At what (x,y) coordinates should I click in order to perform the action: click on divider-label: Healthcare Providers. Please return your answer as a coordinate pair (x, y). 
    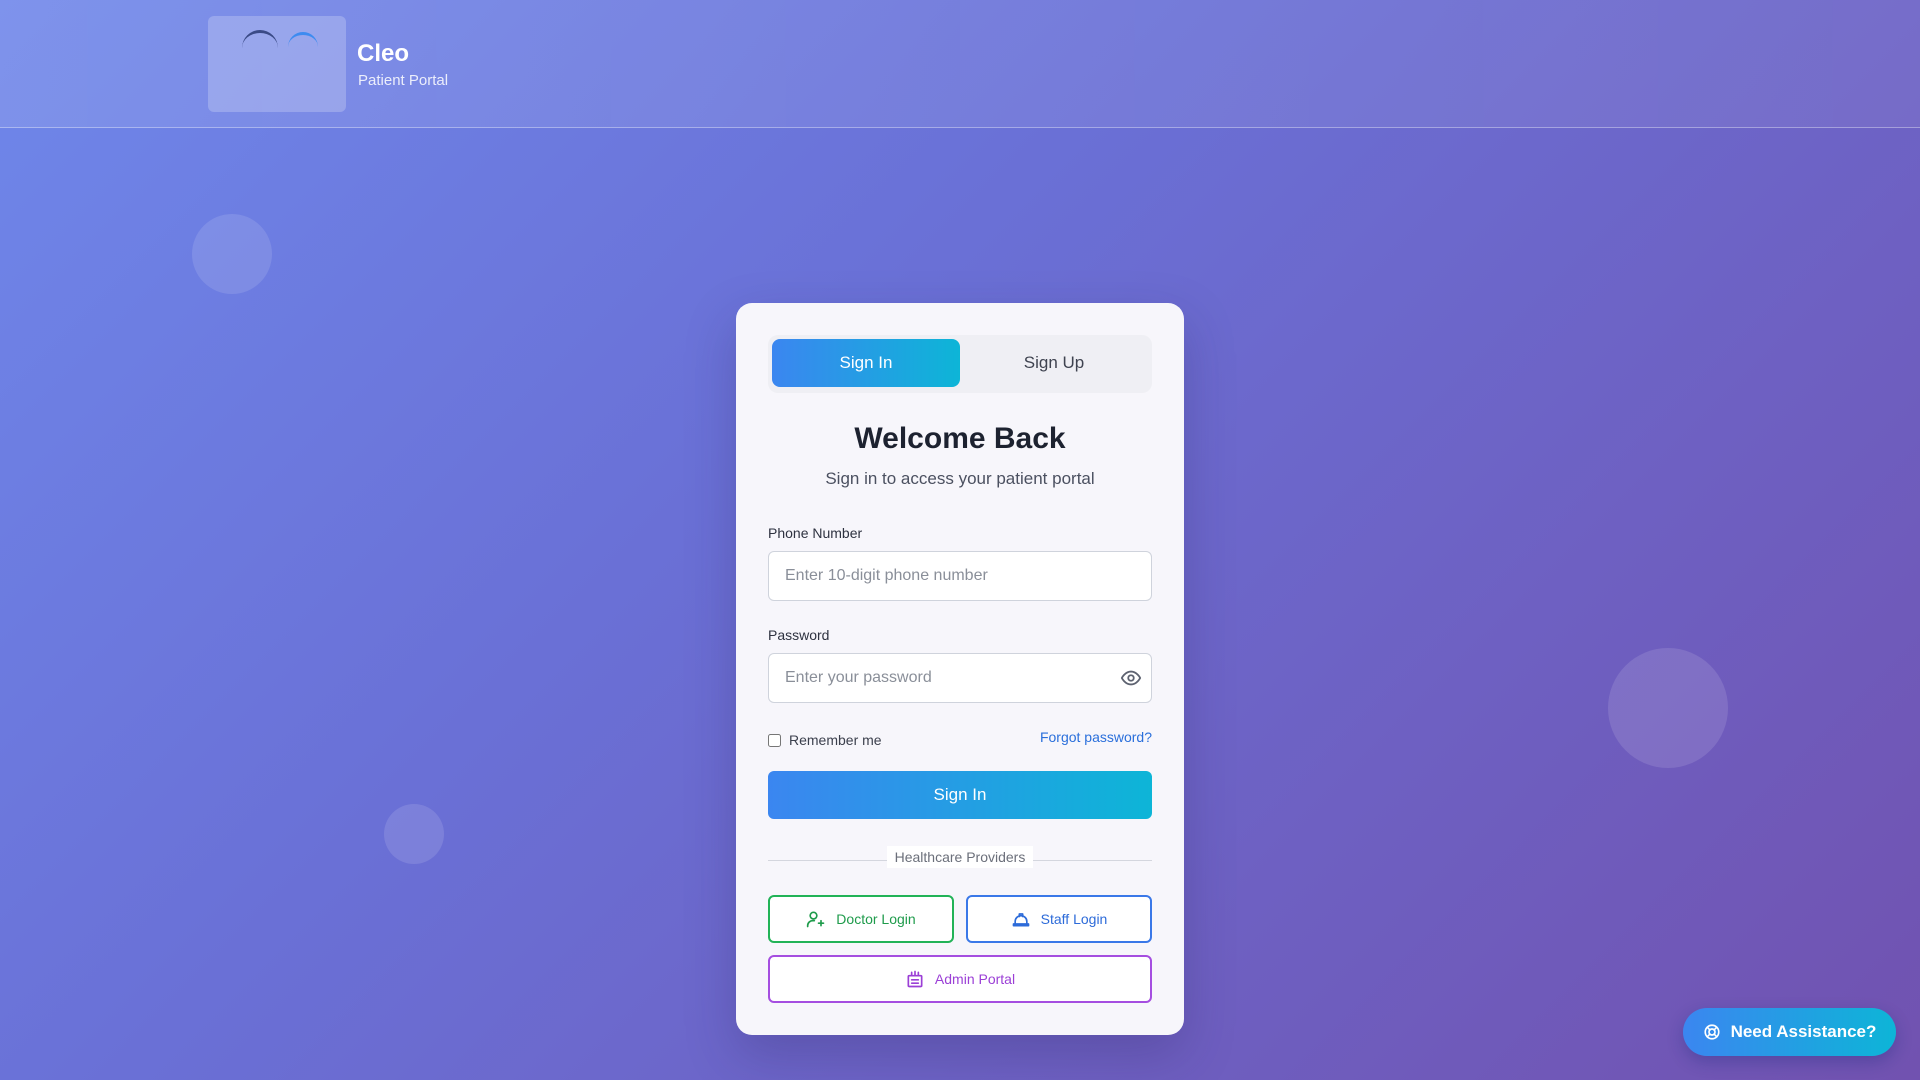
    Looking at the image, I should click on (960, 857).